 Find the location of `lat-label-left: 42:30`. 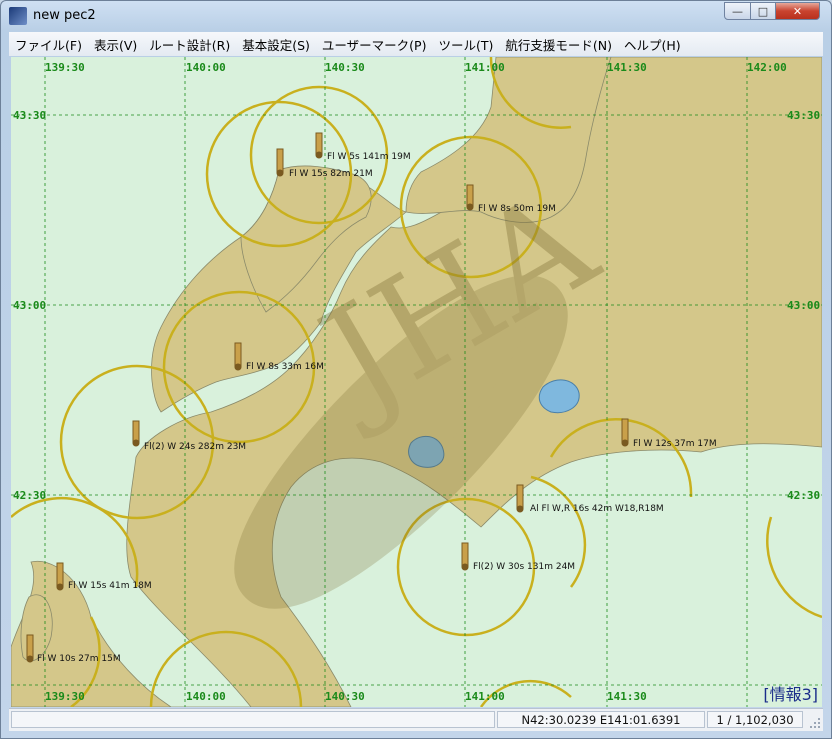

lat-label-left: 42:30 is located at coordinates (30, 495).